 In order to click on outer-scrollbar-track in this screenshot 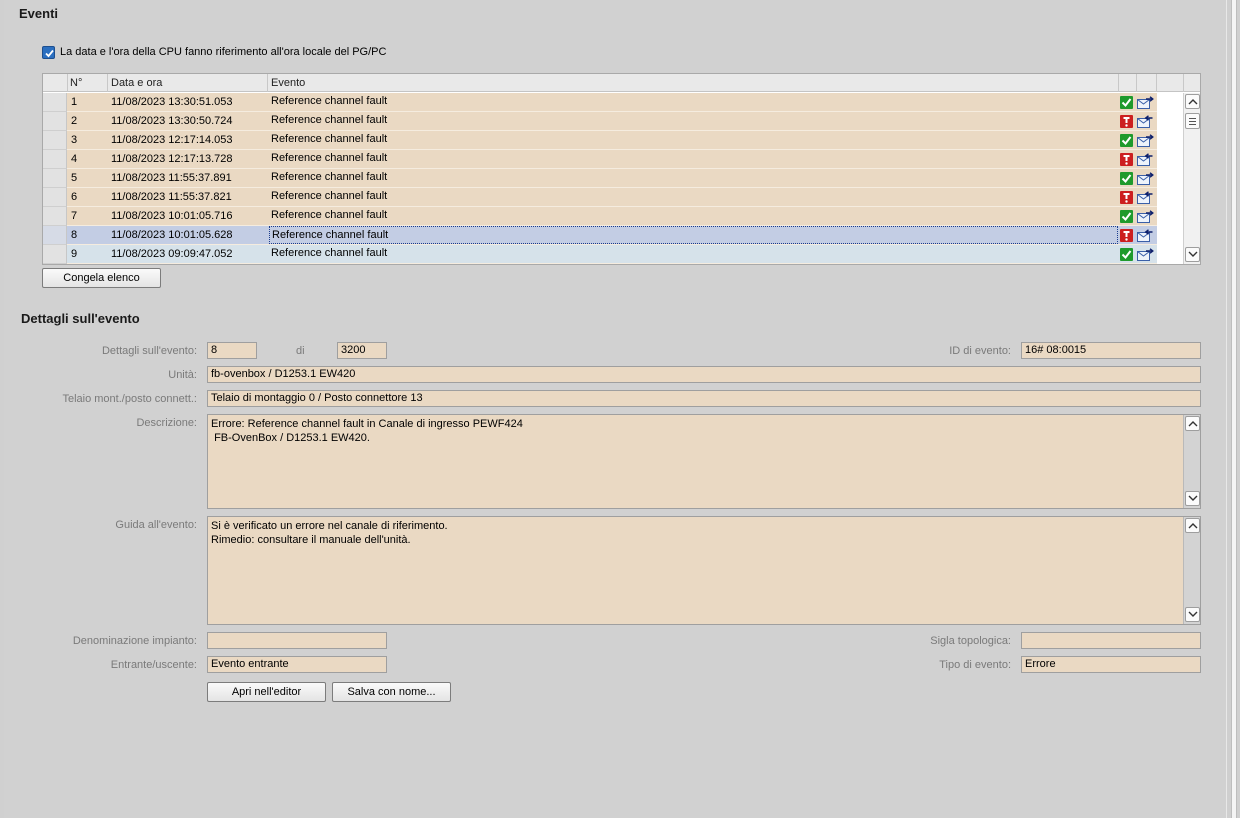, I will do `click(1234, 409)`.